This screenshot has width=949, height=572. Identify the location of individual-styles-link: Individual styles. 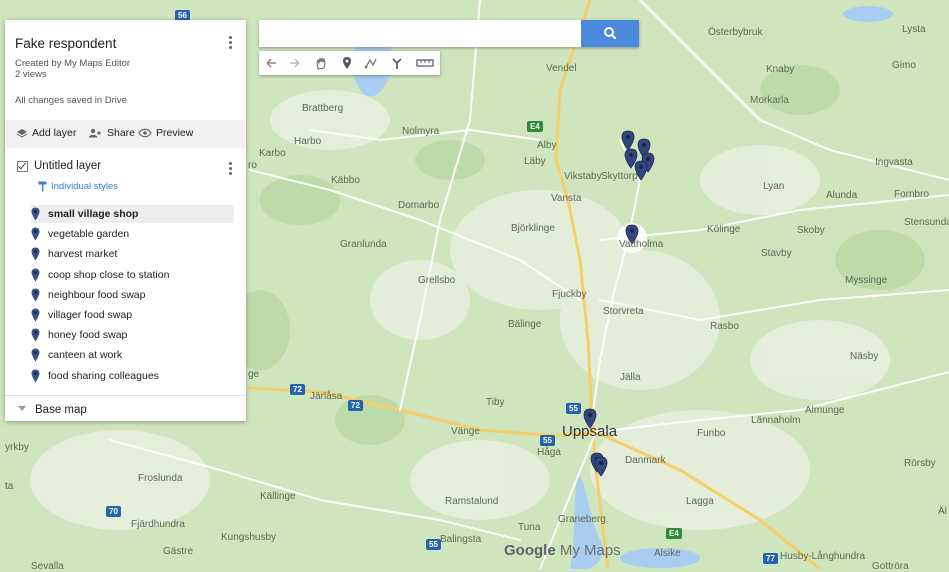
(78, 186).